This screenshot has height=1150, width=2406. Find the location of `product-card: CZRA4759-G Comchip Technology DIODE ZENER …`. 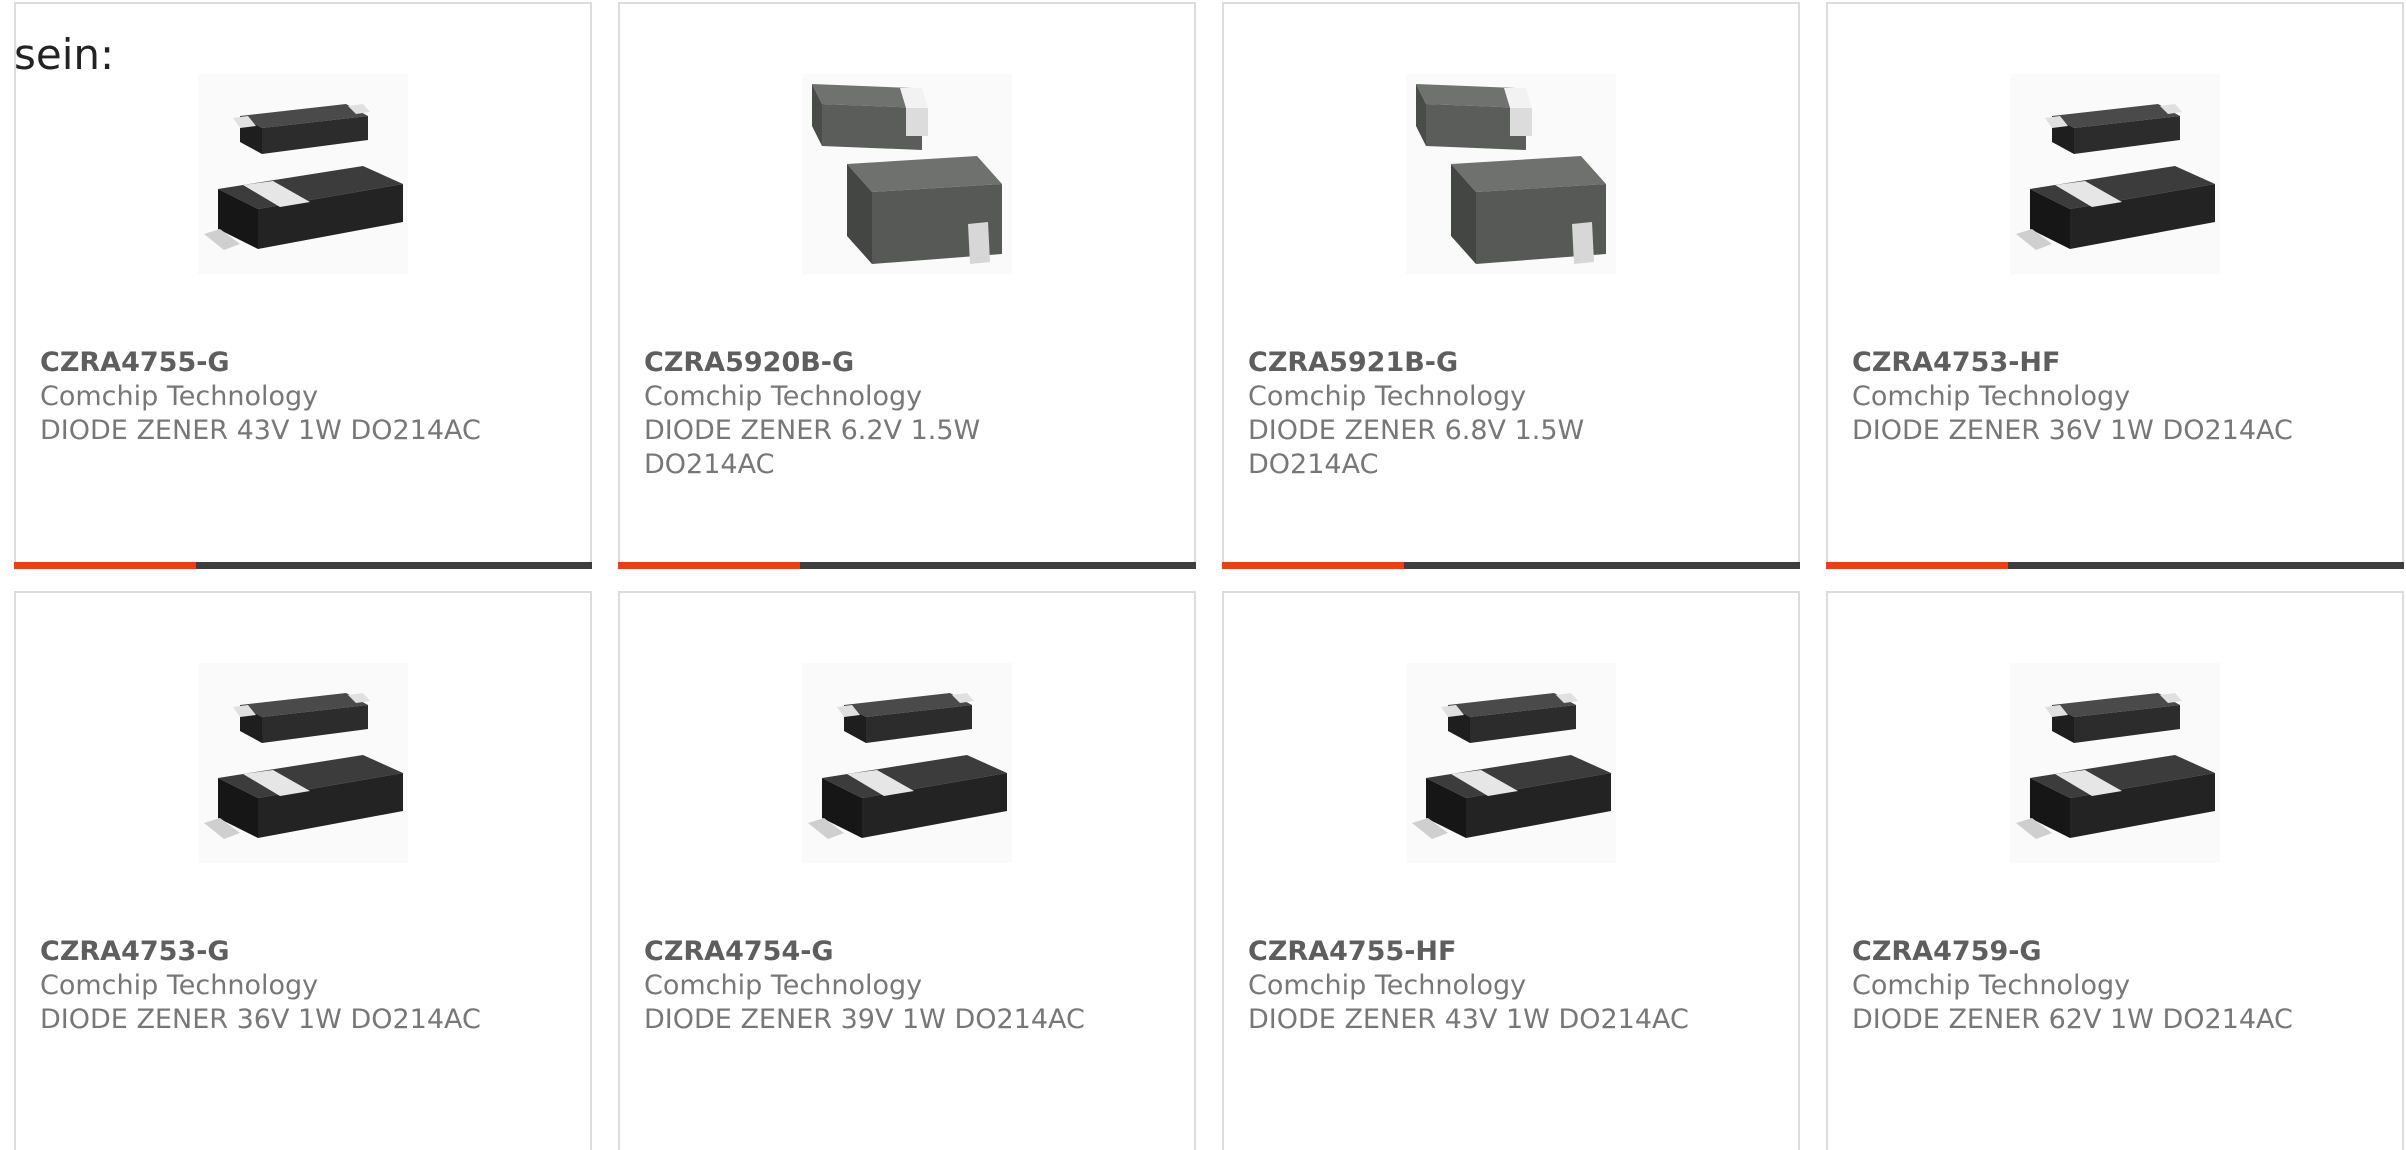

product-card: CZRA4759-G Comchip Technology DIODE ZENER … is located at coordinates (2115, 870).